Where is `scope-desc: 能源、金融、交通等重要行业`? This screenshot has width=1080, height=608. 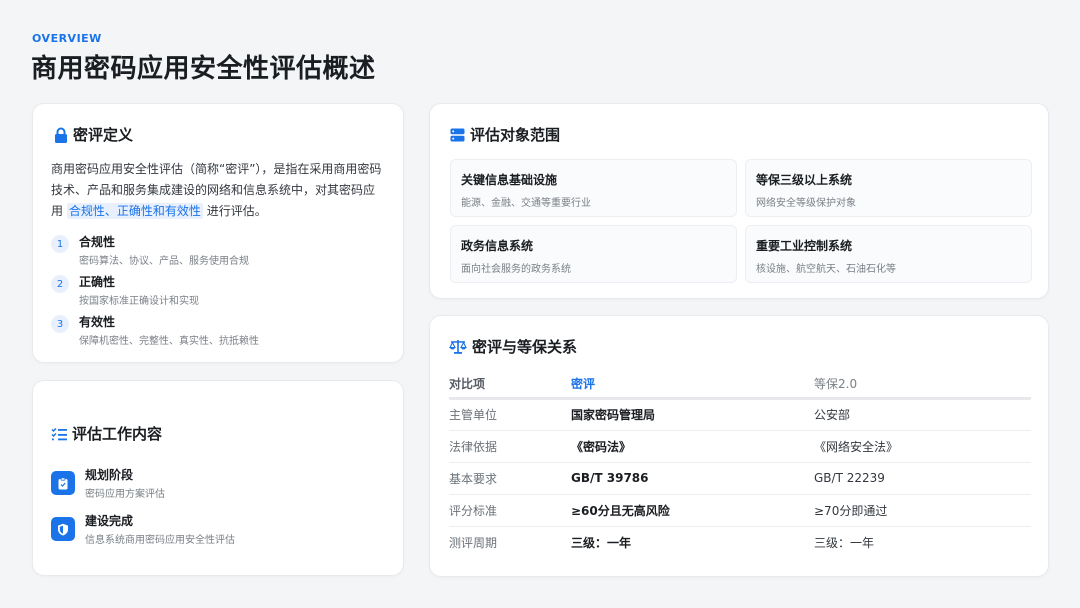 scope-desc: 能源、金融、交通等重要行业 is located at coordinates (526, 203).